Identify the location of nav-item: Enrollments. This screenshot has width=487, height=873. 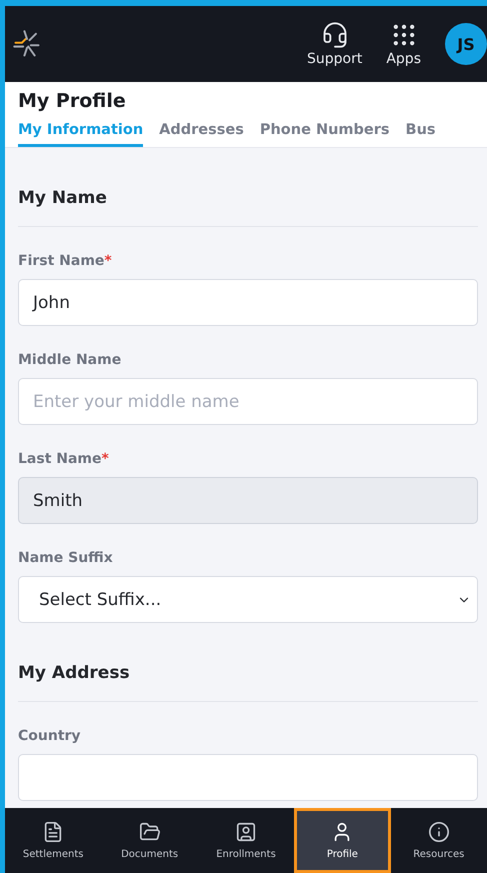
(246, 840).